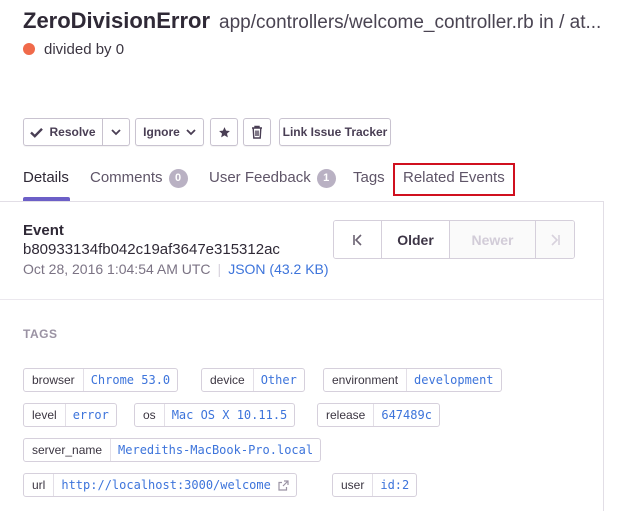 This screenshot has height=511, width=626. I want to click on error-message-row: divided by 0, so click(73, 49).